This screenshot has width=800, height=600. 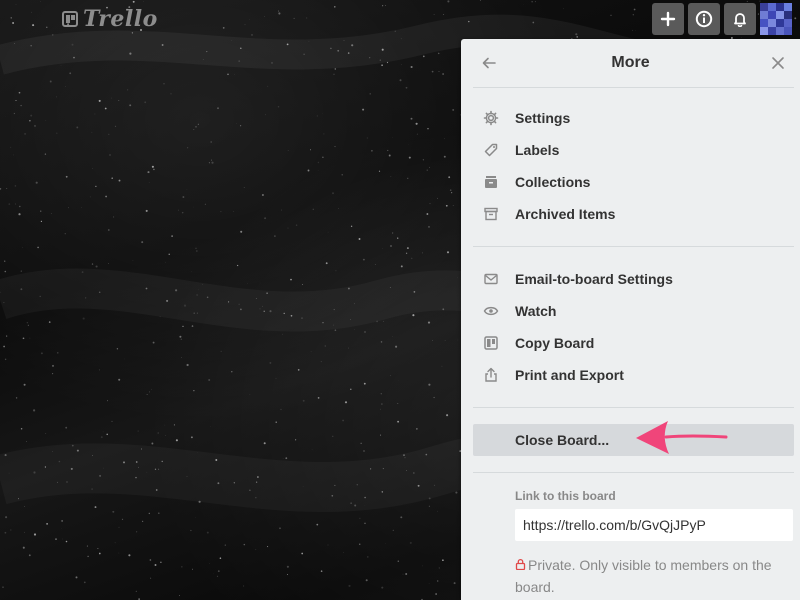 I want to click on info-button, so click(x=704, y=19).